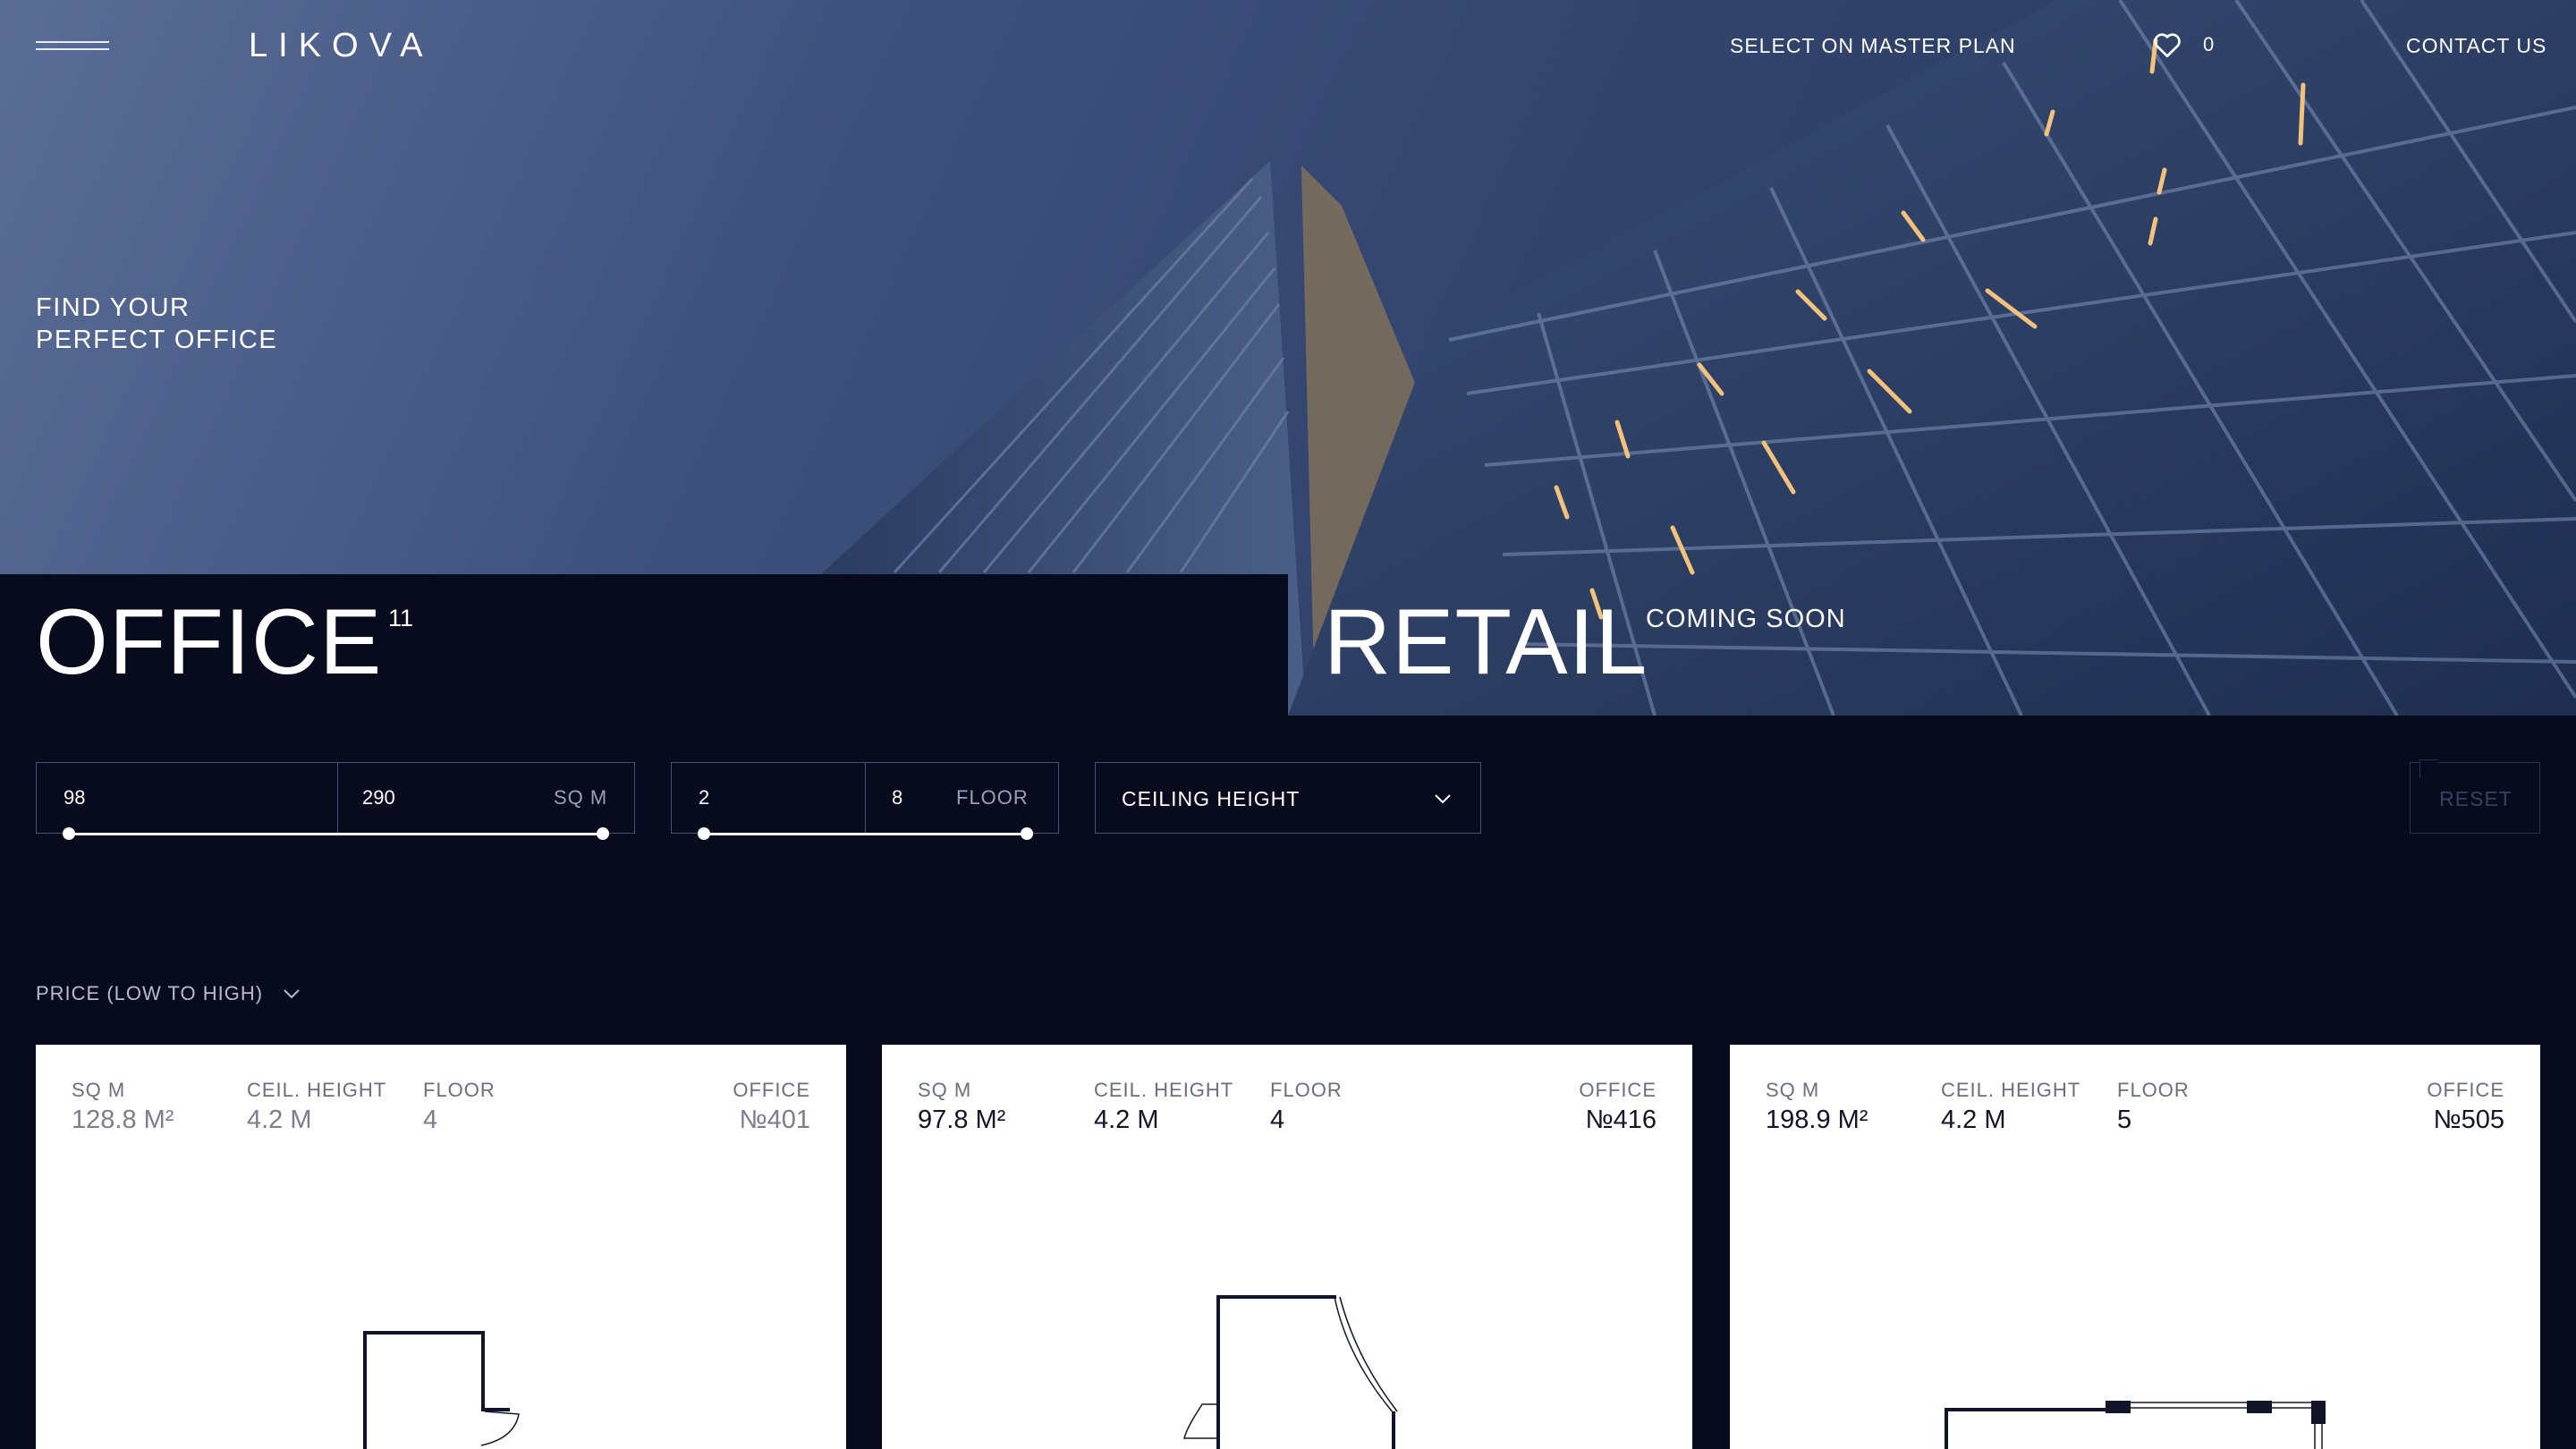  Describe the element at coordinates (69, 833) in the screenshot. I see `area-slider-min-handle` at that location.